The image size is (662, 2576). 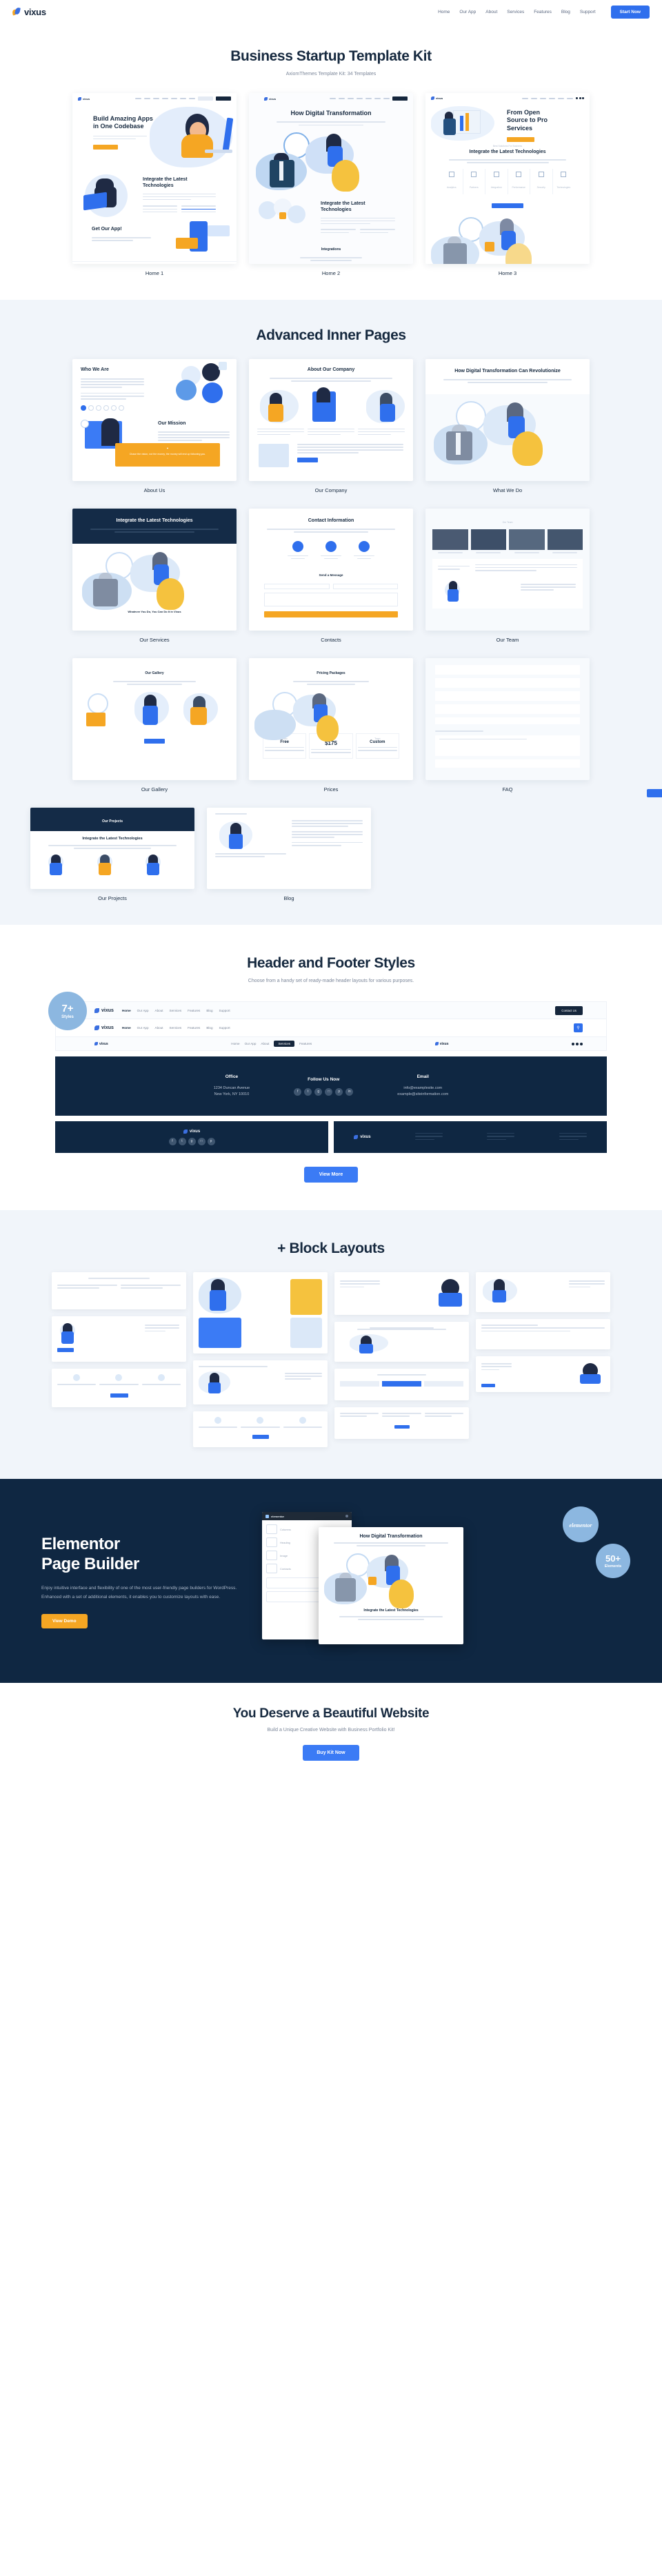 I want to click on nav-item-support: Support, so click(x=588, y=12).